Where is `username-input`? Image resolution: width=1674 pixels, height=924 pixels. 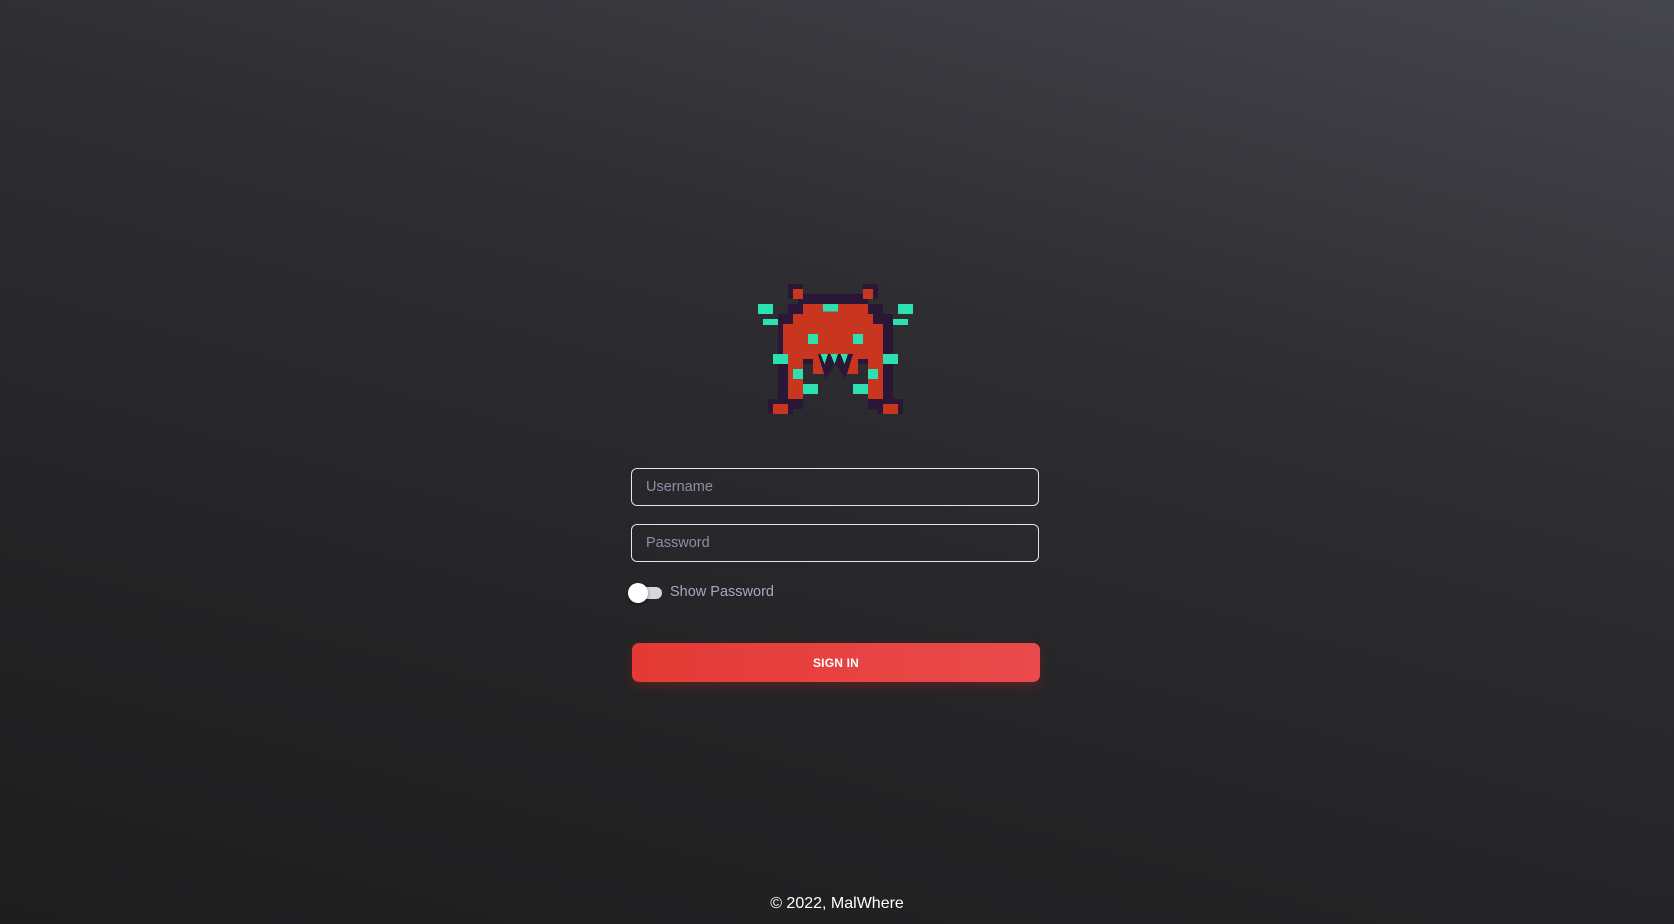
username-input is located at coordinates (835, 487).